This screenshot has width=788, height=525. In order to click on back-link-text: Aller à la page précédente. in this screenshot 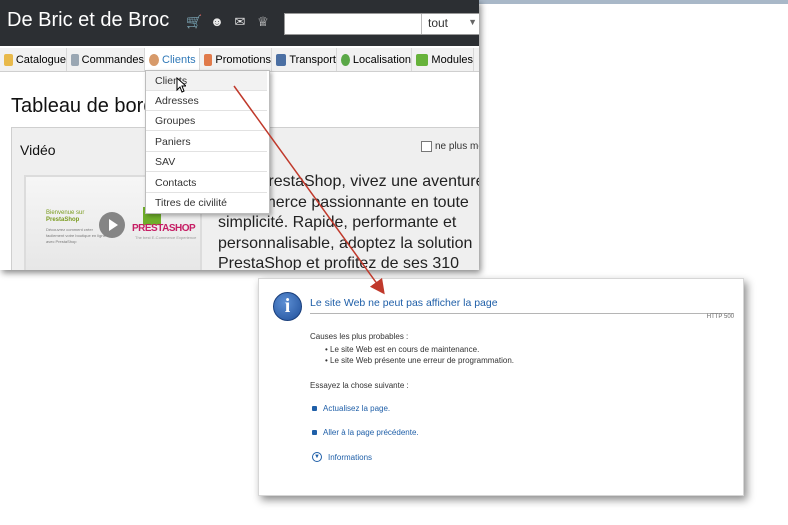, I will do `click(371, 432)`.